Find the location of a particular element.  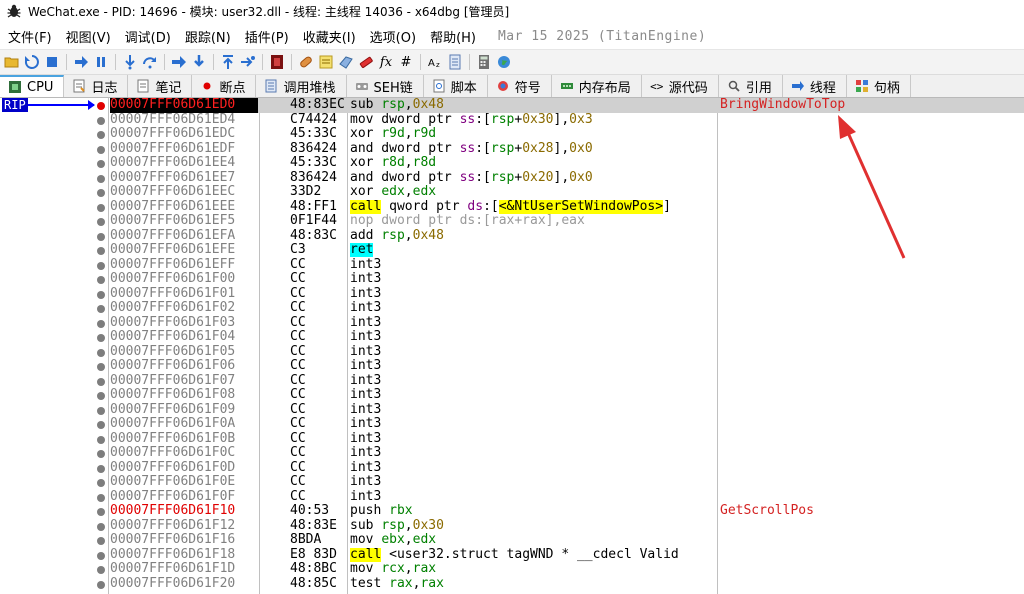

disasm-row: 00007FFF06D61F01 CC int3 is located at coordinates (512, 294).